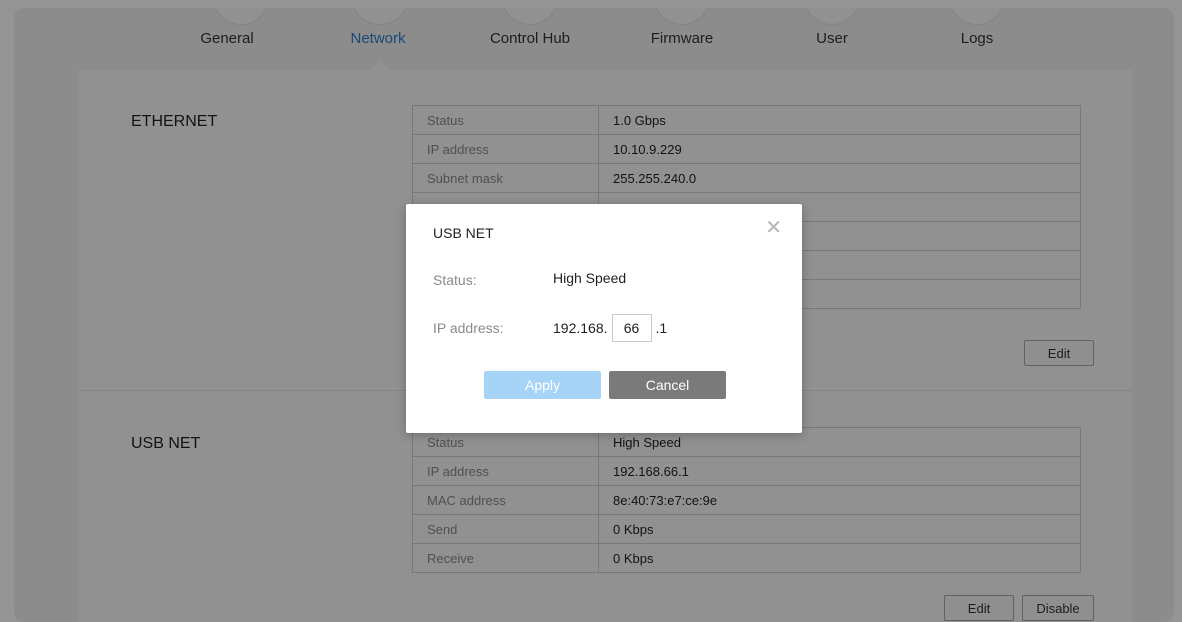 Image resolution: width=1182 pixels, height=622 pixels. What do you see at coordinates (455, 280) in the screenshot?
I see `status-label: Status:` at bounding box center [455, 280].